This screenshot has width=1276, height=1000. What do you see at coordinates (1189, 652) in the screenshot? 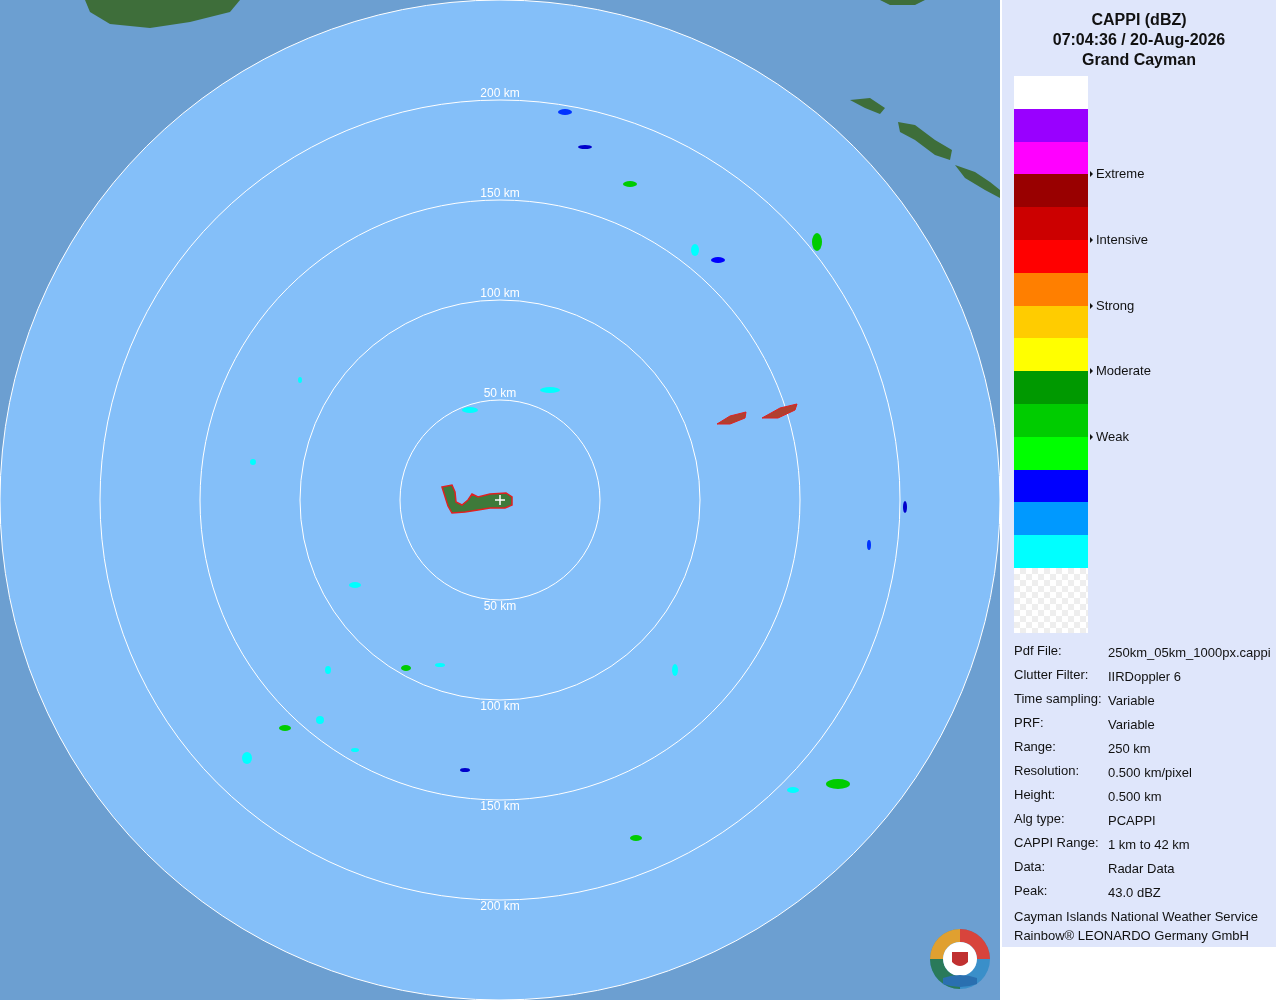
I see `info-value: 250km_05km_1000px.cappi` at bounding box center [1189, 652].